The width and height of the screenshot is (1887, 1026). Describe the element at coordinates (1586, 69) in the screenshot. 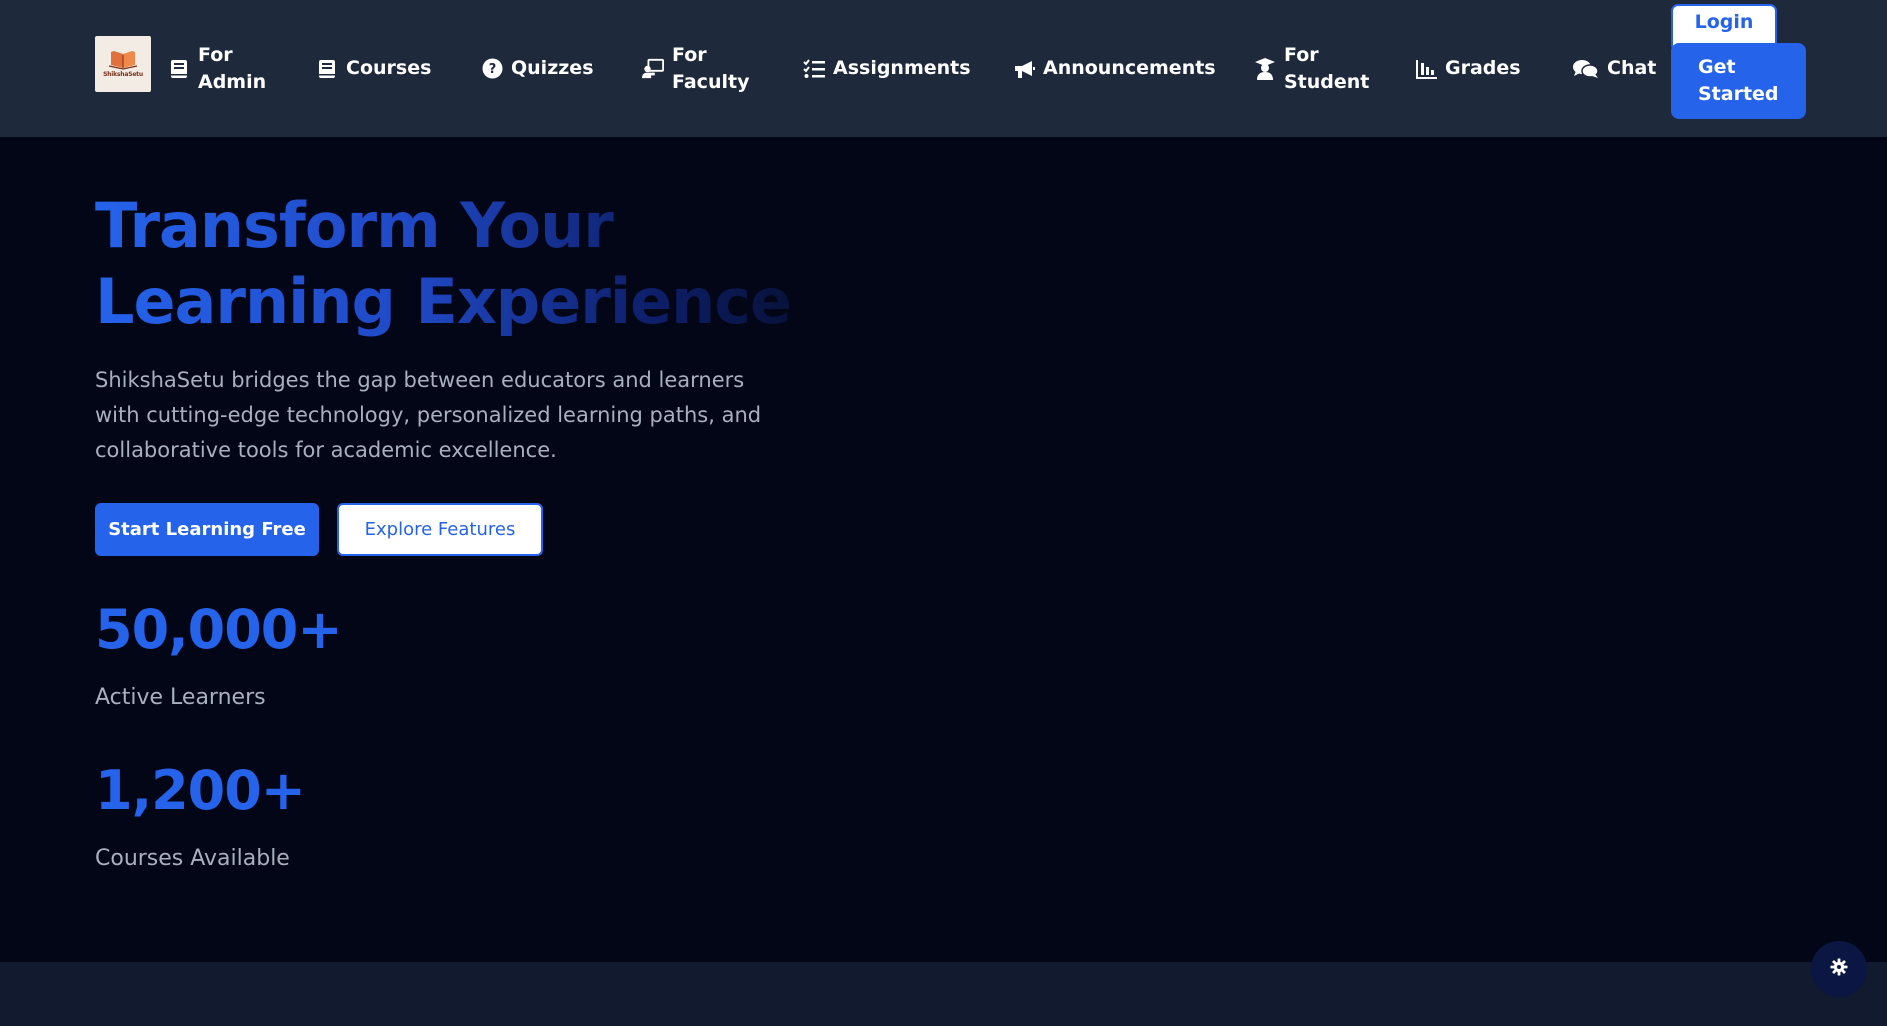

I see `chat-bubbles-icon` at that location.